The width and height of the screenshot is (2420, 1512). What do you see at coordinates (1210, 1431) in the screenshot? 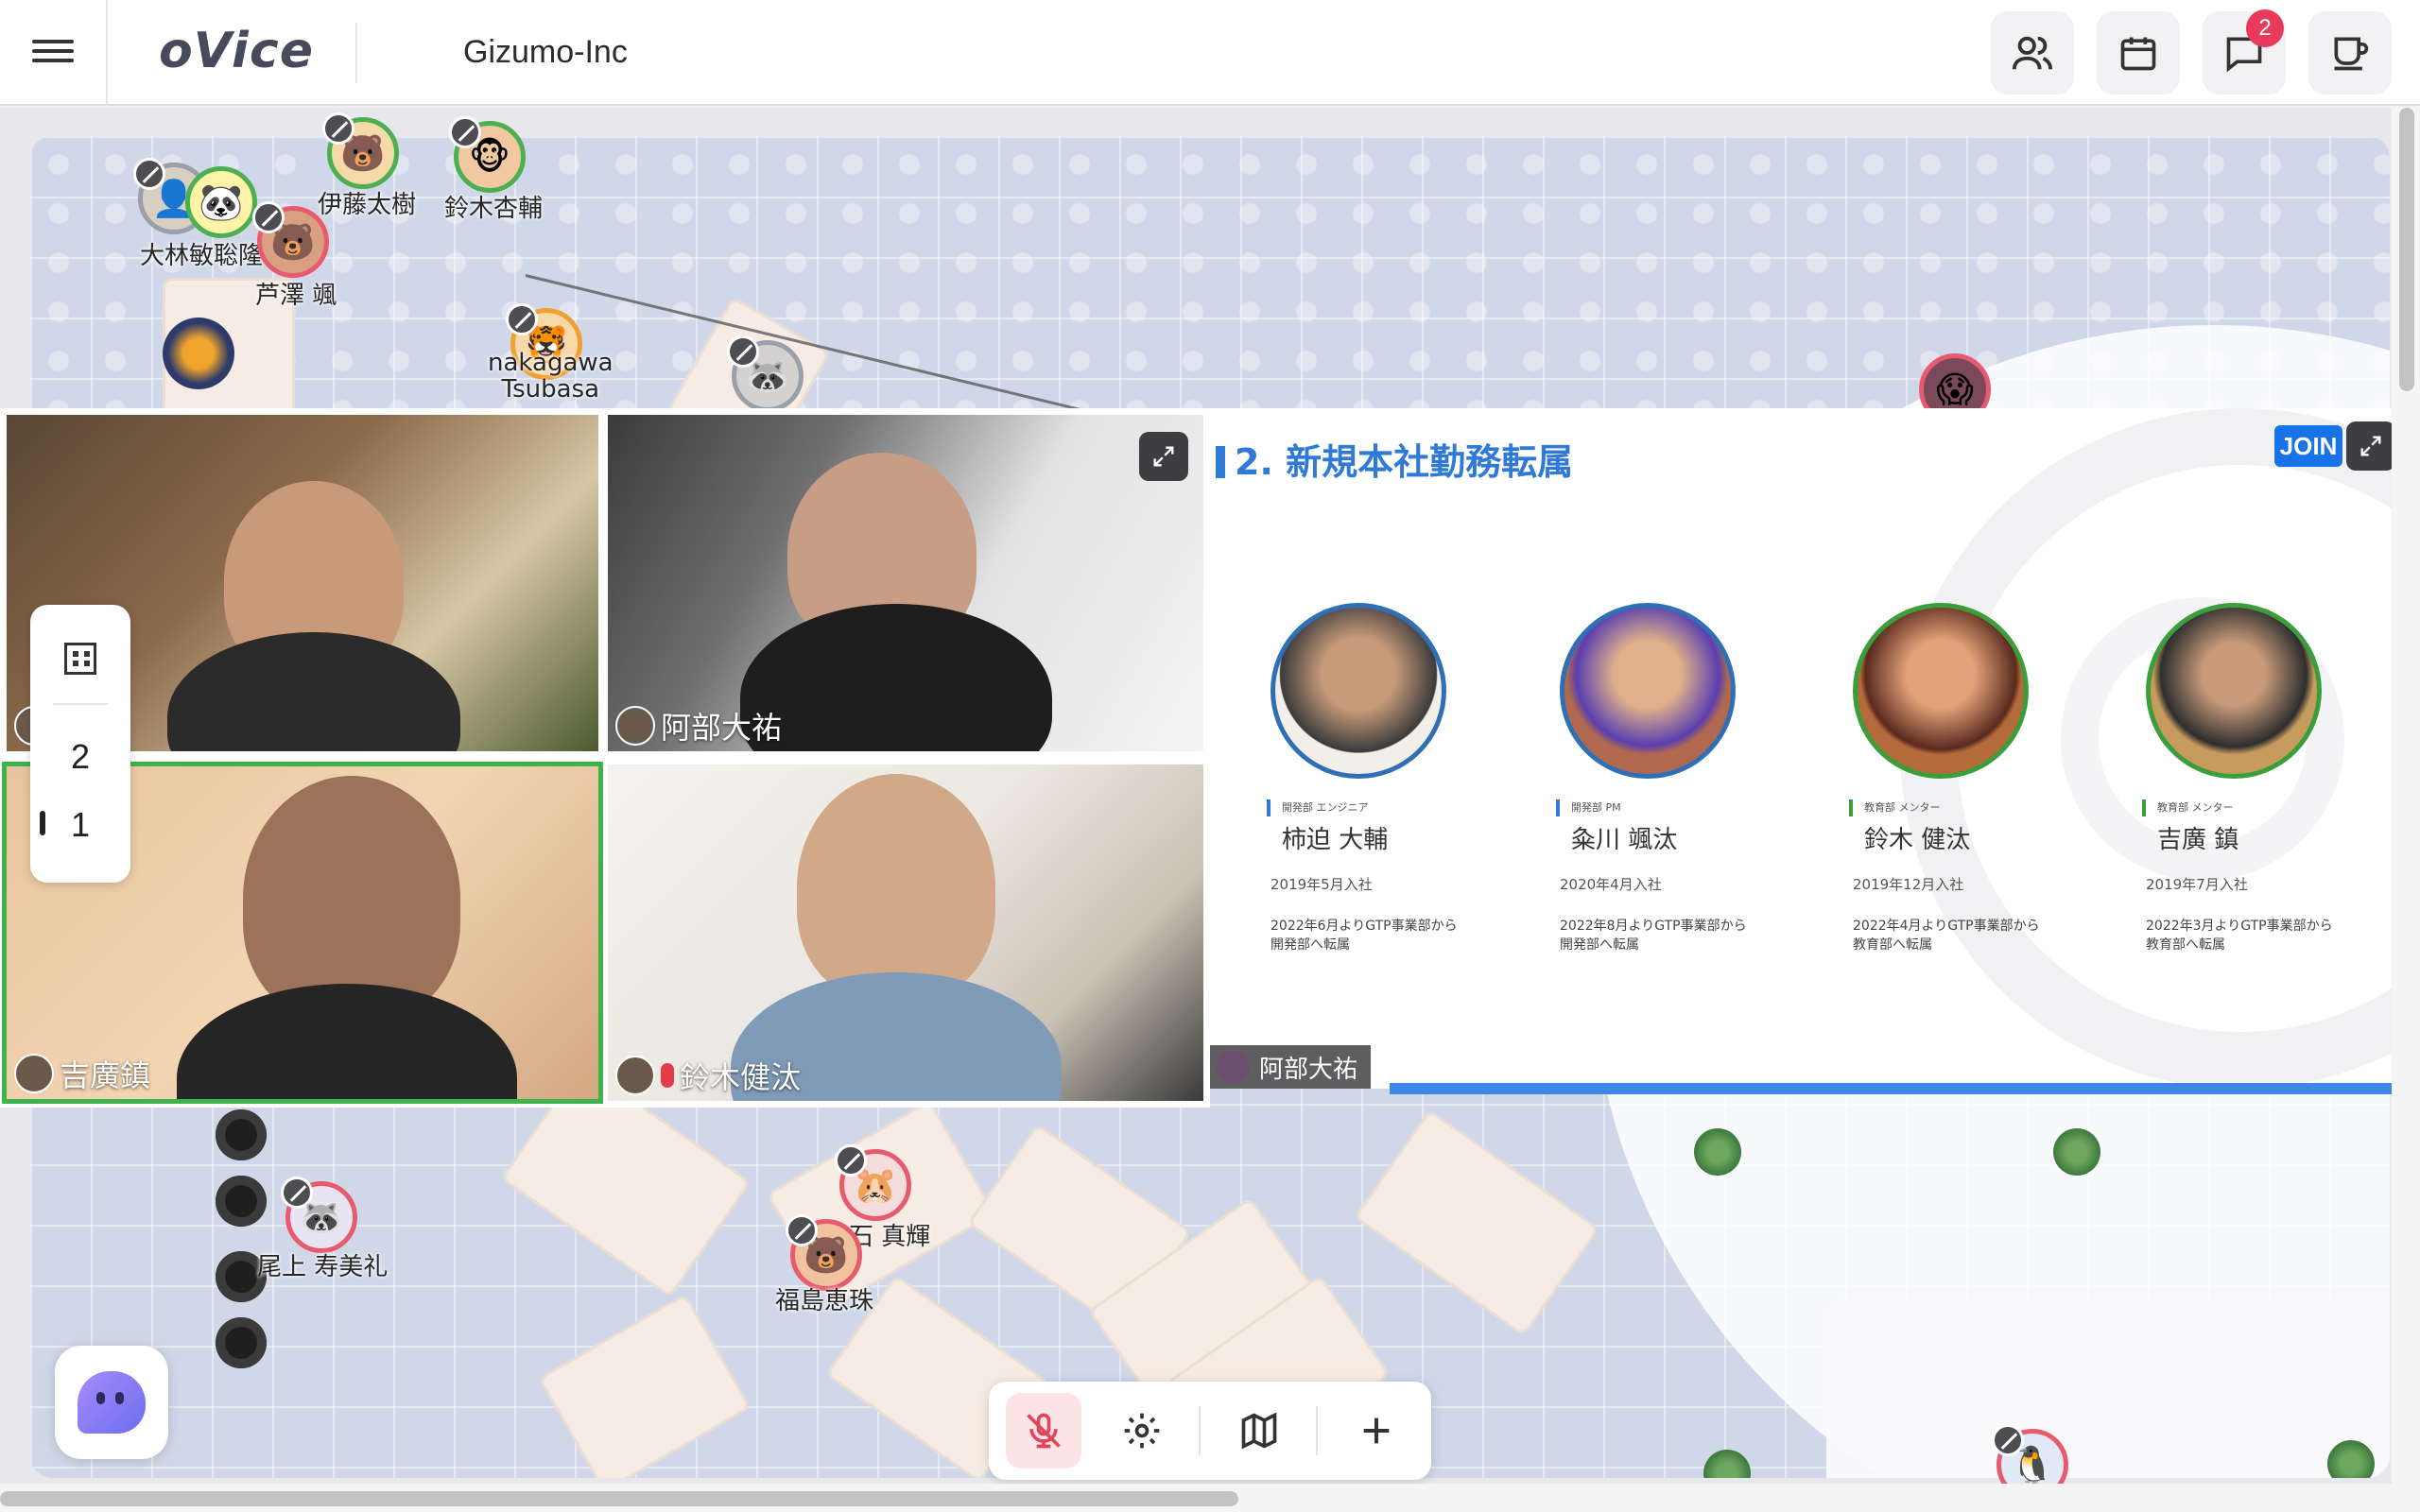
I see `bottom-toolbar` at bounding box center [1210, 1431].